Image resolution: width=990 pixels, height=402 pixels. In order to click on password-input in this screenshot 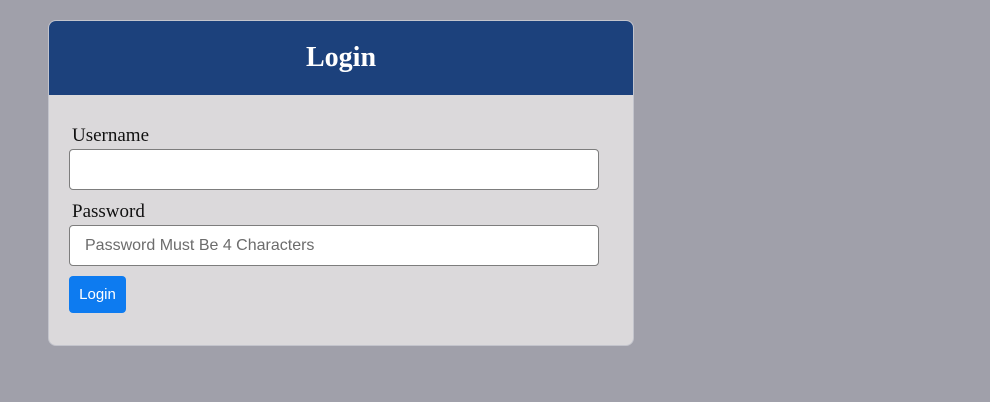, I will do `click(334, 245)`.